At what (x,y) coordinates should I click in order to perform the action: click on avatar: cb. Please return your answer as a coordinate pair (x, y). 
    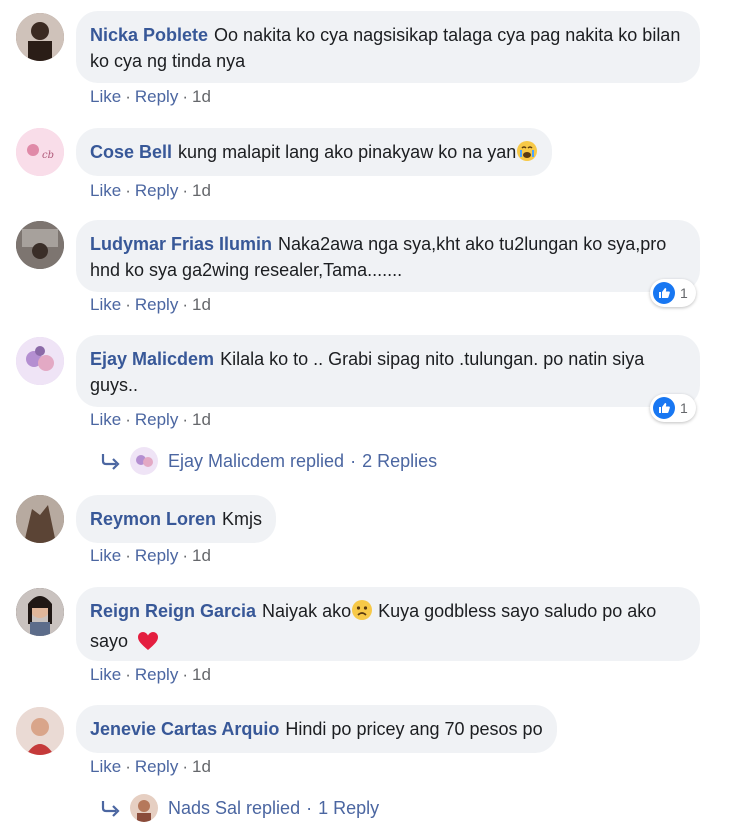
    Looking at the image, I should click on (40, 152).